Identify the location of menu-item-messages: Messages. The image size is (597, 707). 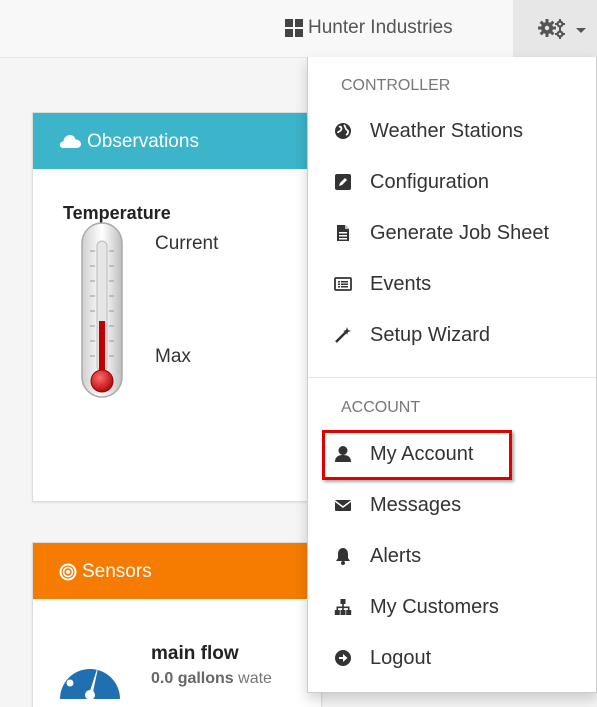
(452, 505).